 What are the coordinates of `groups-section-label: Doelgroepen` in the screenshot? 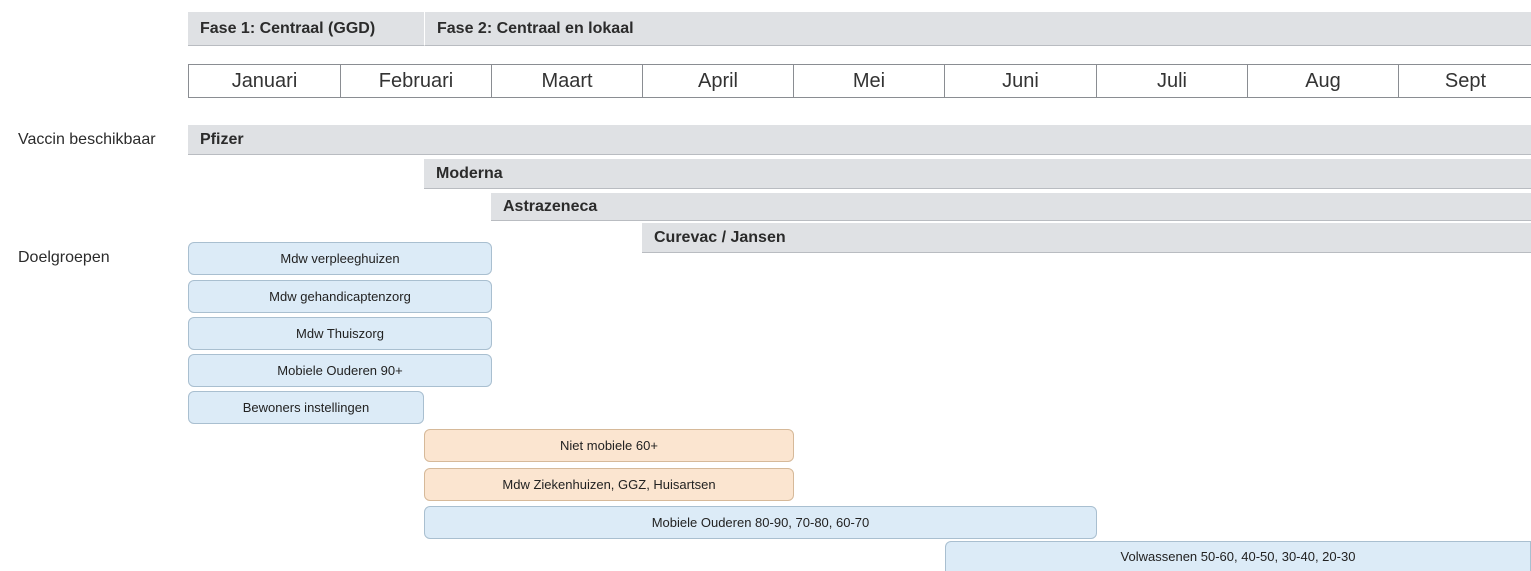 It's located at (64, 257).